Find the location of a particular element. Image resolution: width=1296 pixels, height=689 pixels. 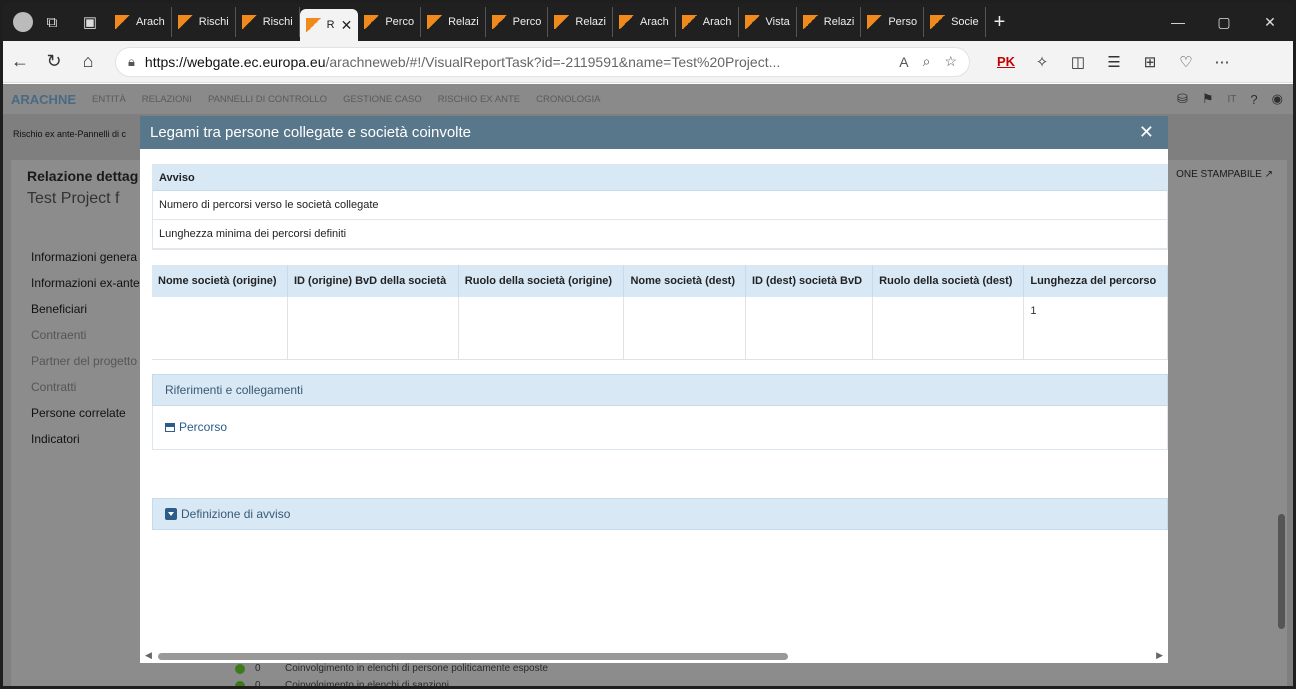

printable-version-link: ONE STAMPABILE ↗ is located at coordinates (1224, 174).